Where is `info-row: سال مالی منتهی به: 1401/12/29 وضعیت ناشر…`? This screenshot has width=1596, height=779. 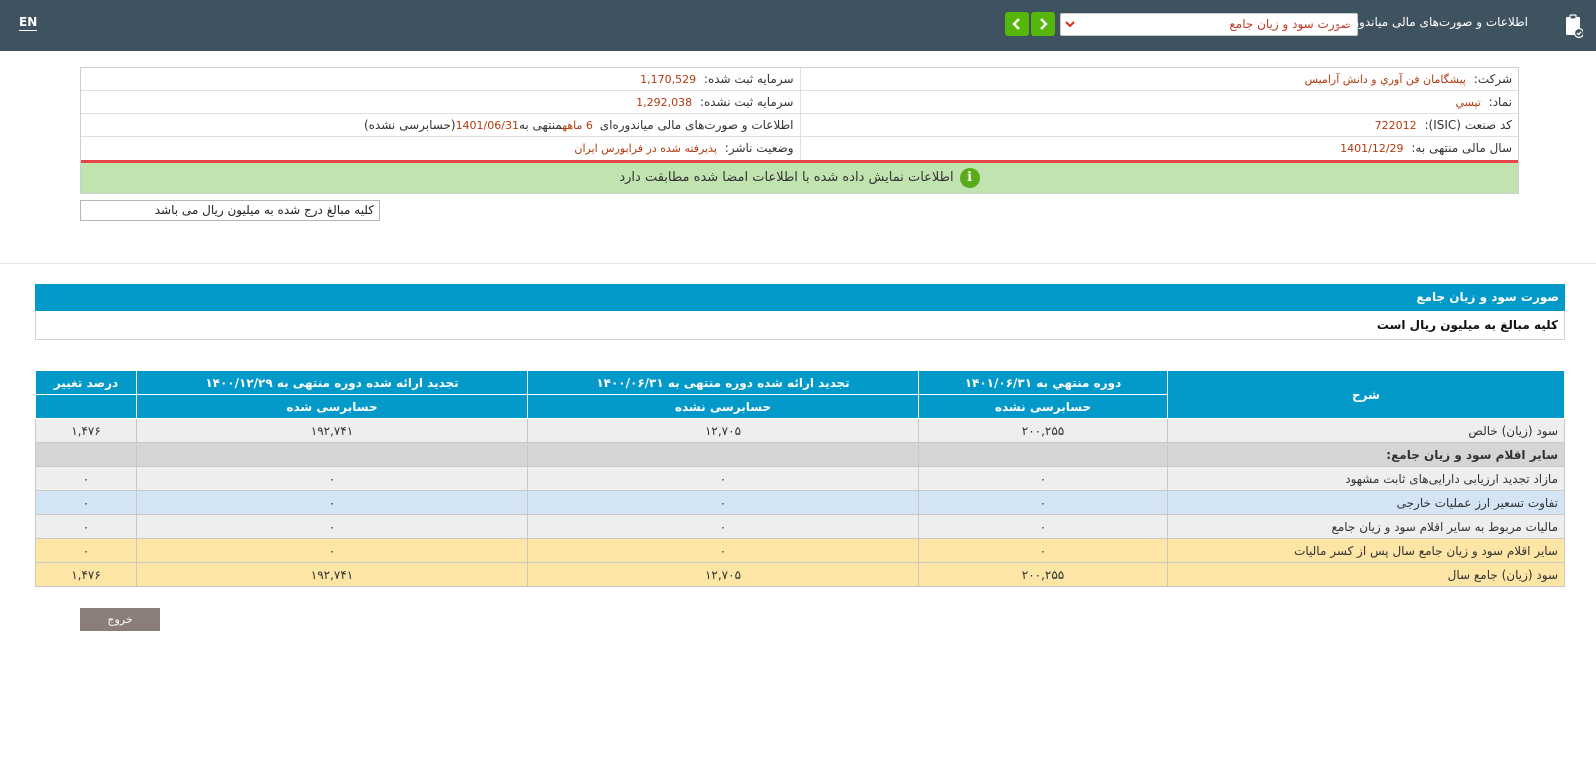
info-row: سال مالی منتهی به: 1401/12/29 وضعیت ناشر… is located at coordinates (799, 148).